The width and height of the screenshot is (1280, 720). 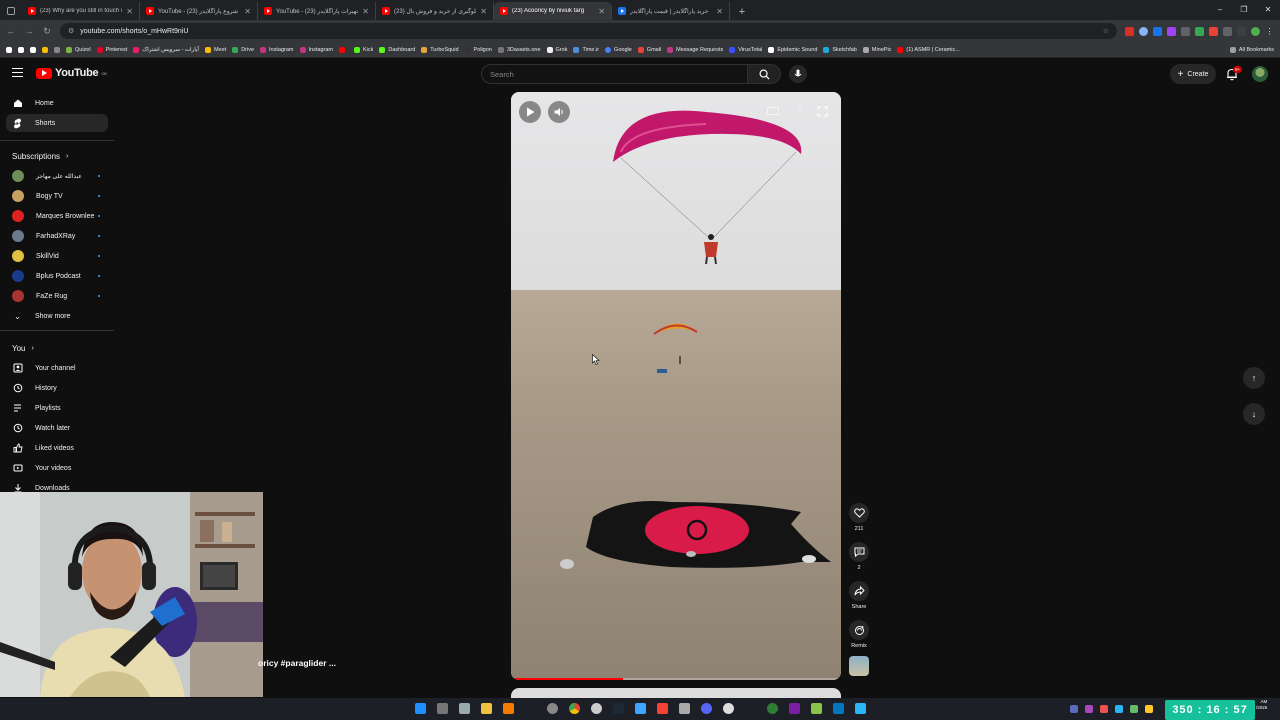 I want to click on site-info-icon: ⚙, so click(x=71, y=31).